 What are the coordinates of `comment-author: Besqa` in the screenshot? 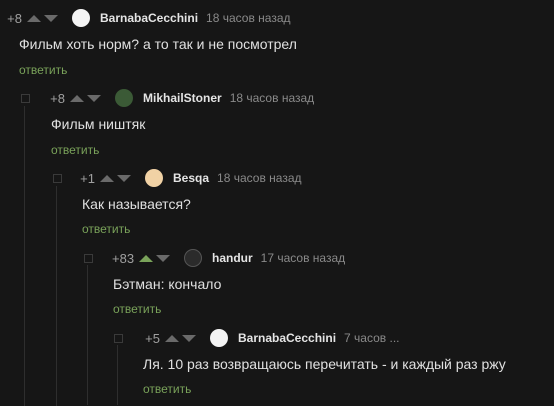 It's located at (191, 178).